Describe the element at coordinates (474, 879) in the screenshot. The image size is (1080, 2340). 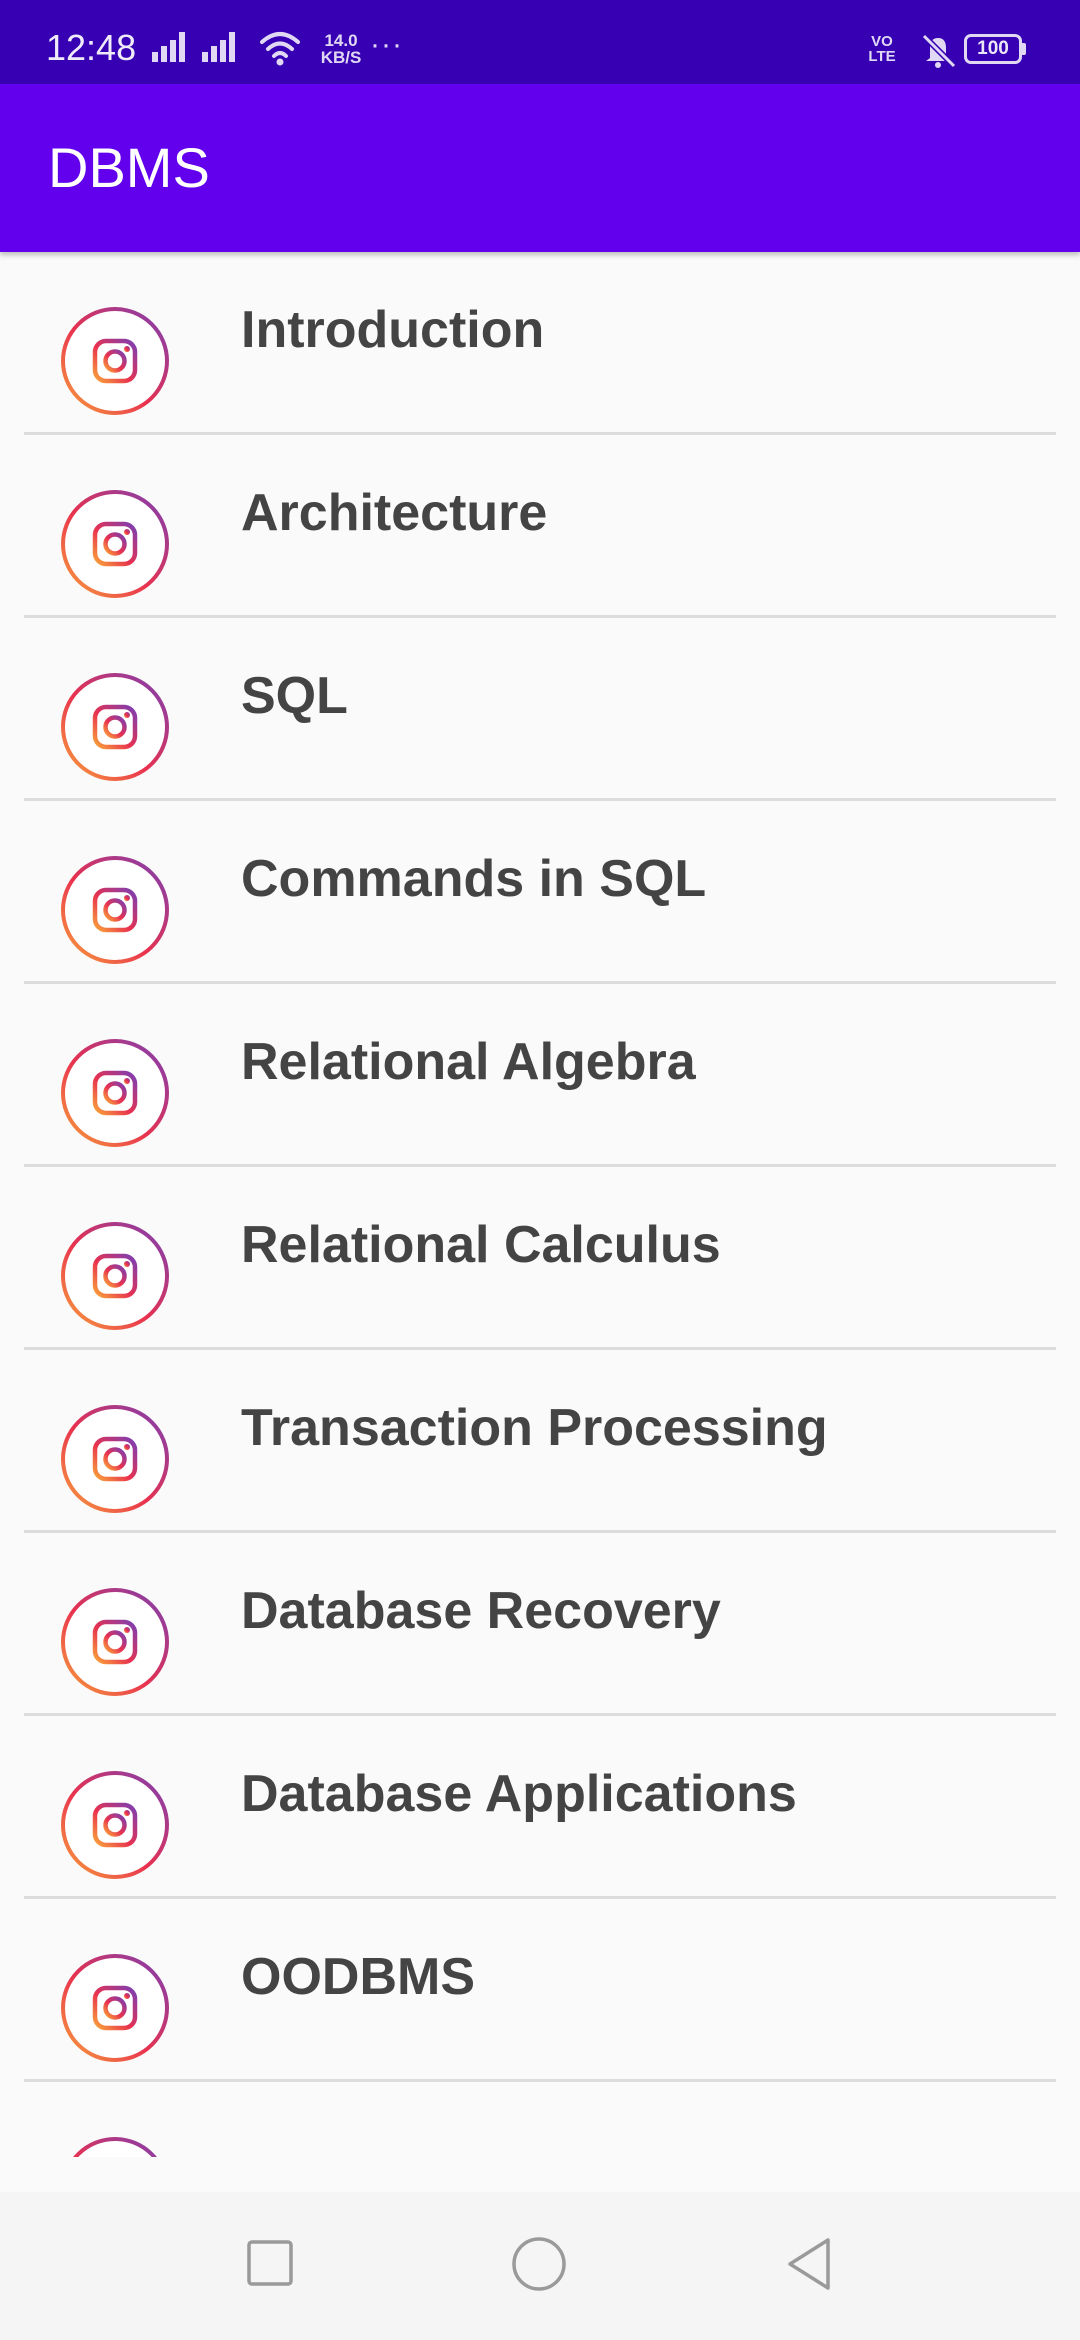
I see `list-item-label: Commands in SQL` at that location.